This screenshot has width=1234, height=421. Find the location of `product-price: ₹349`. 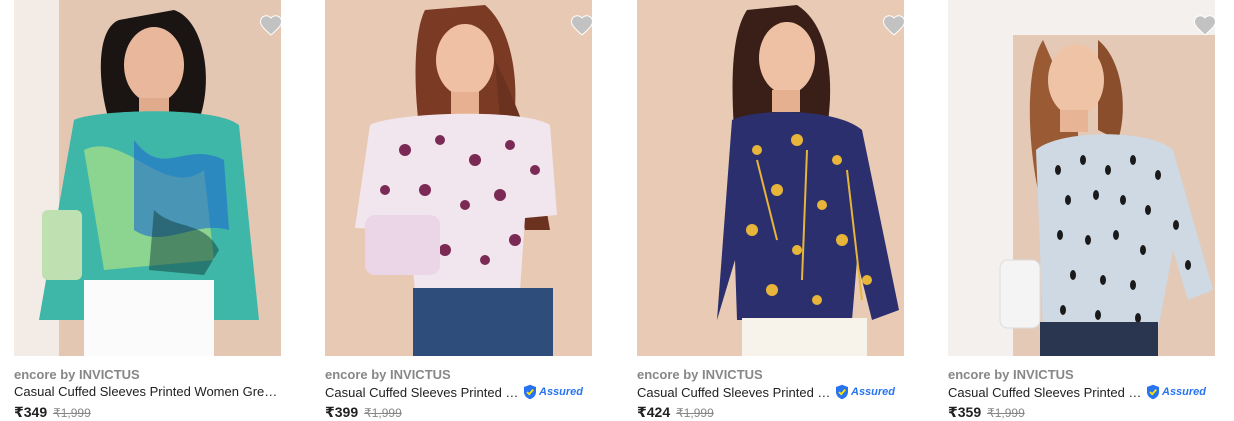

product-price: ₹349 is located at coordinates (31, 412).